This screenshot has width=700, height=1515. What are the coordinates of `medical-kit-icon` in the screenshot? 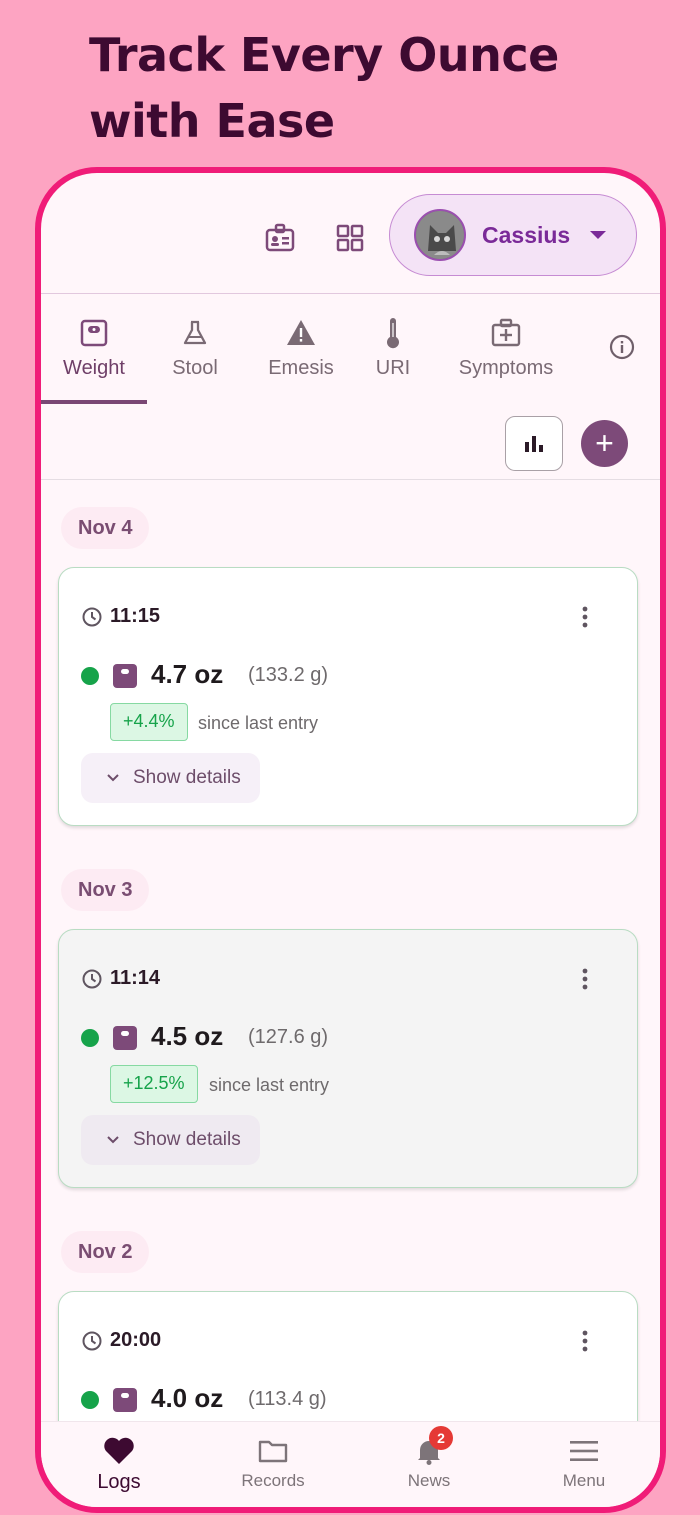 It's located at (506, 333).